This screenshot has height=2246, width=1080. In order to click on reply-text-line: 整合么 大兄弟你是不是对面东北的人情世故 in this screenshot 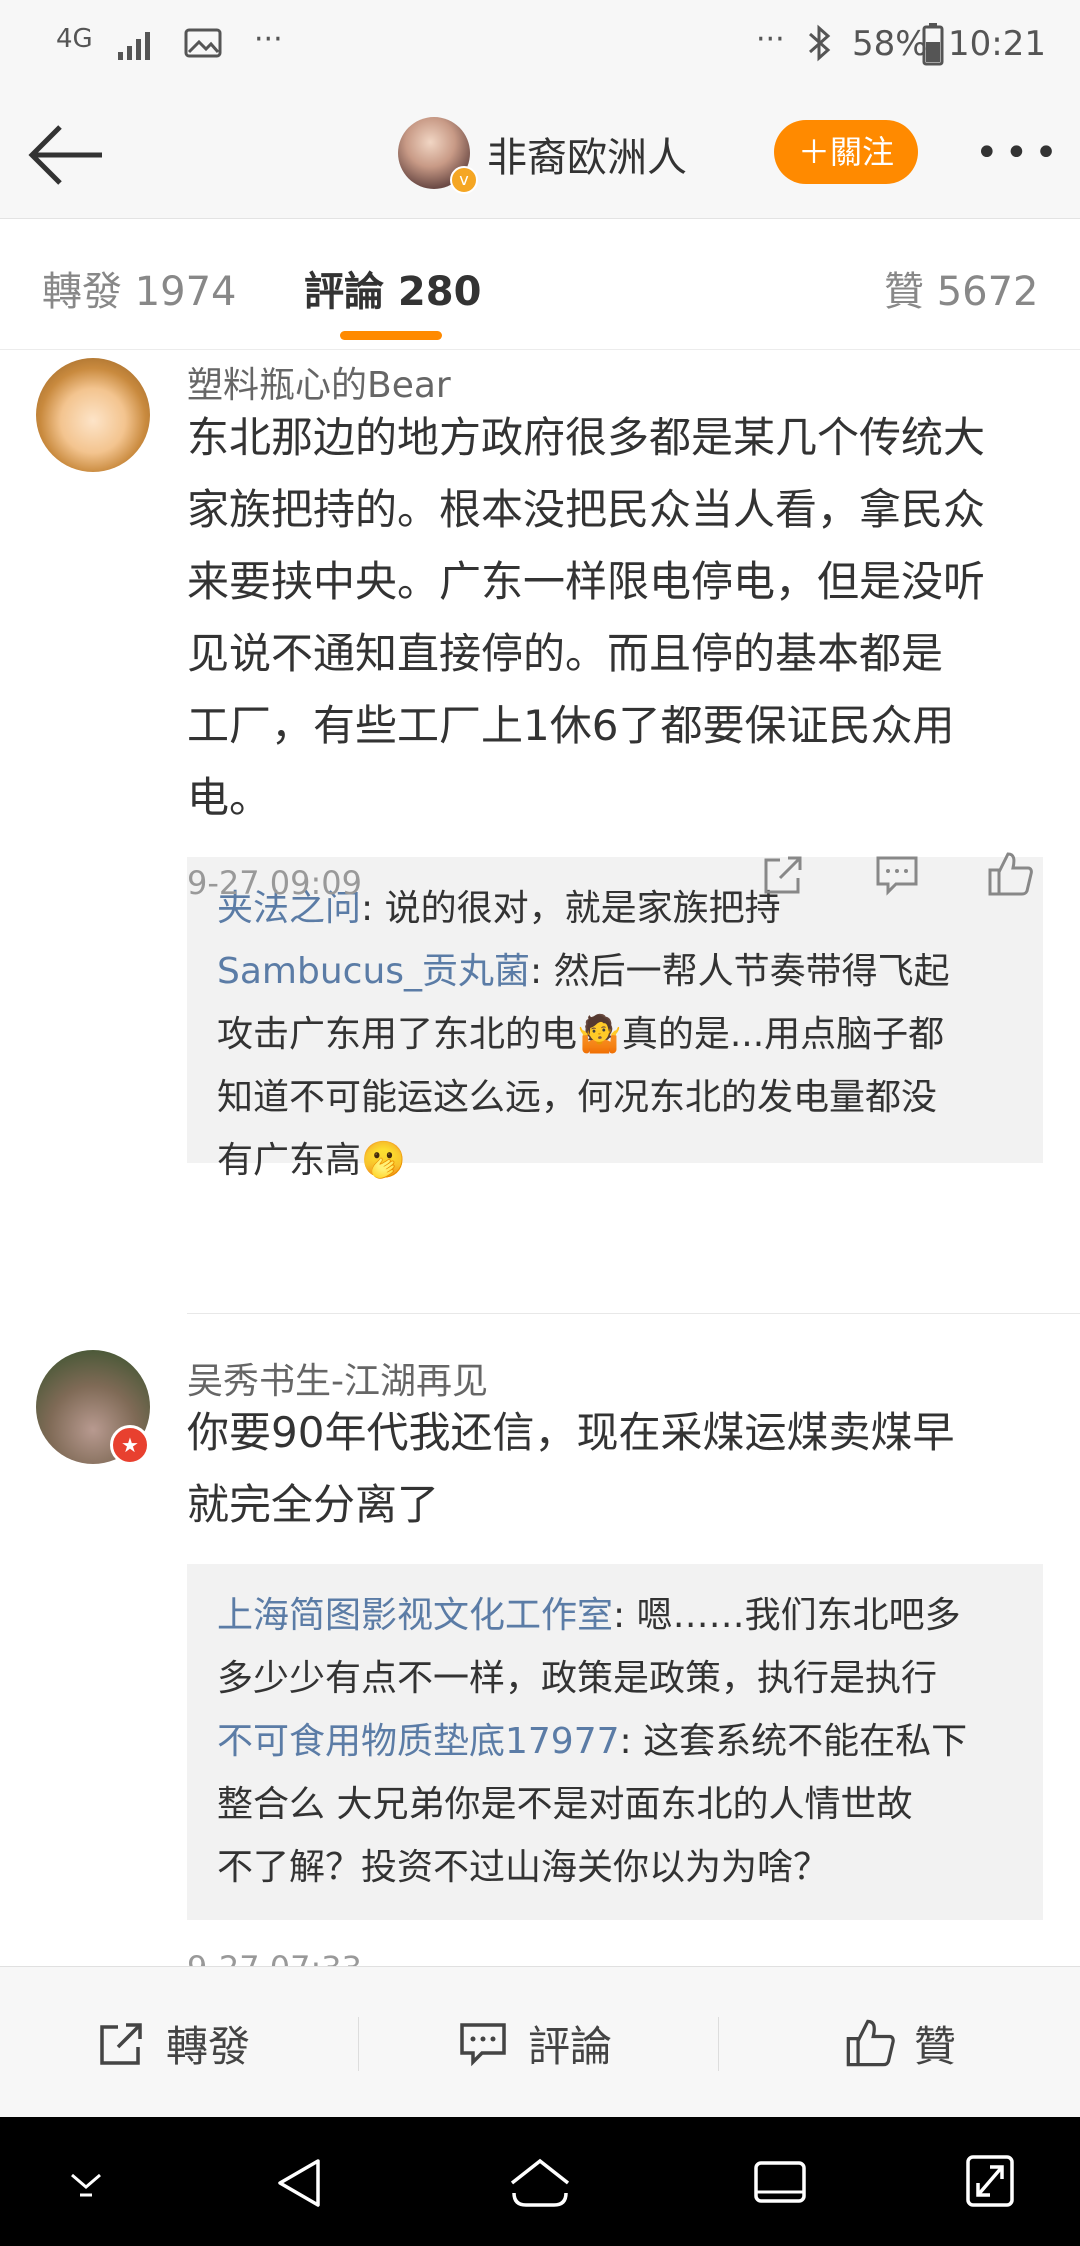, I will do `click(565, 1804)`.